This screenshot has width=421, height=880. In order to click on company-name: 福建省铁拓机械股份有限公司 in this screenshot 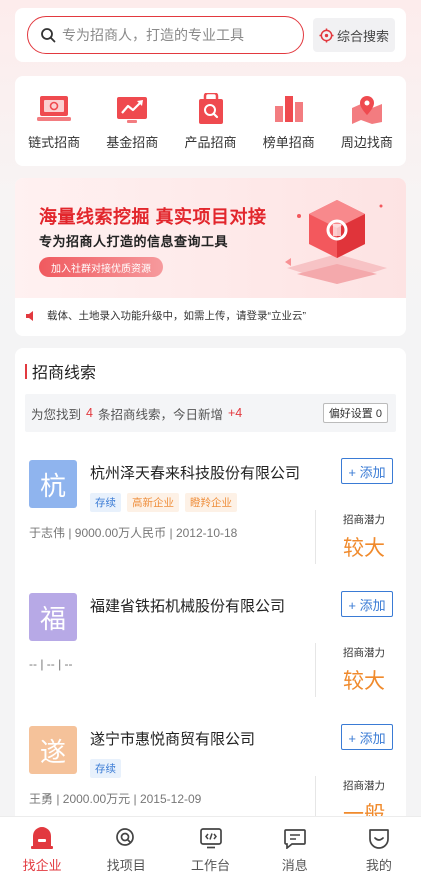, I will do `click(187, 605)`.